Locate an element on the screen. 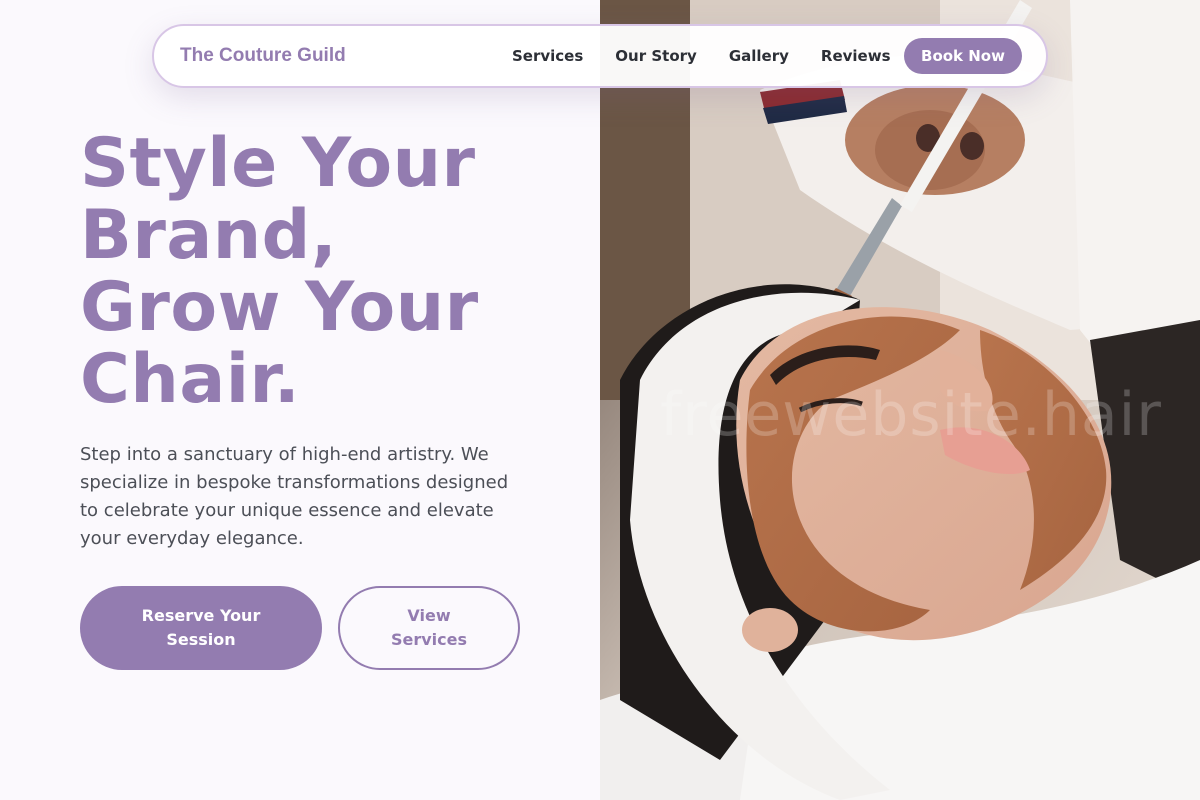 The image size is (1200, 800). nav-links: Services Our Story Gallery Reviews is located at coordinates (701, 56).